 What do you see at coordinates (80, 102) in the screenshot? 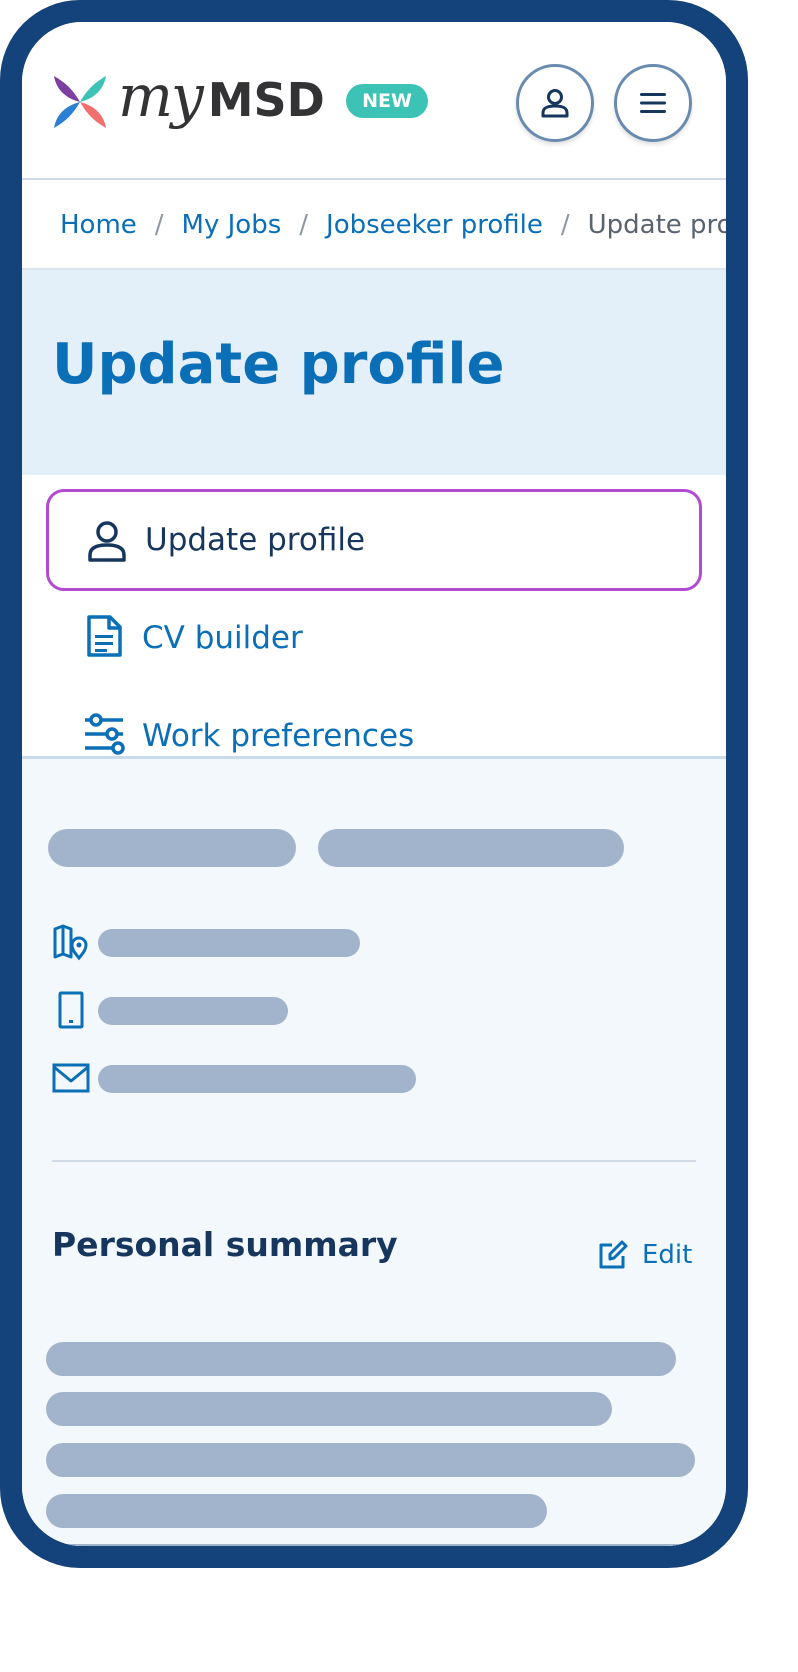
I see `mymsd-logo-icon` at bounding box center [80, 102].